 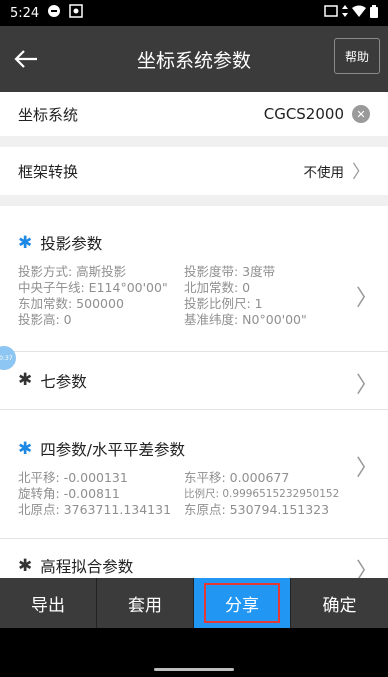 What do you see at coordinates (48, 114) in the screenshot?
I see `coord-system-label: 坐标系统` at bounding box center [48, 114].